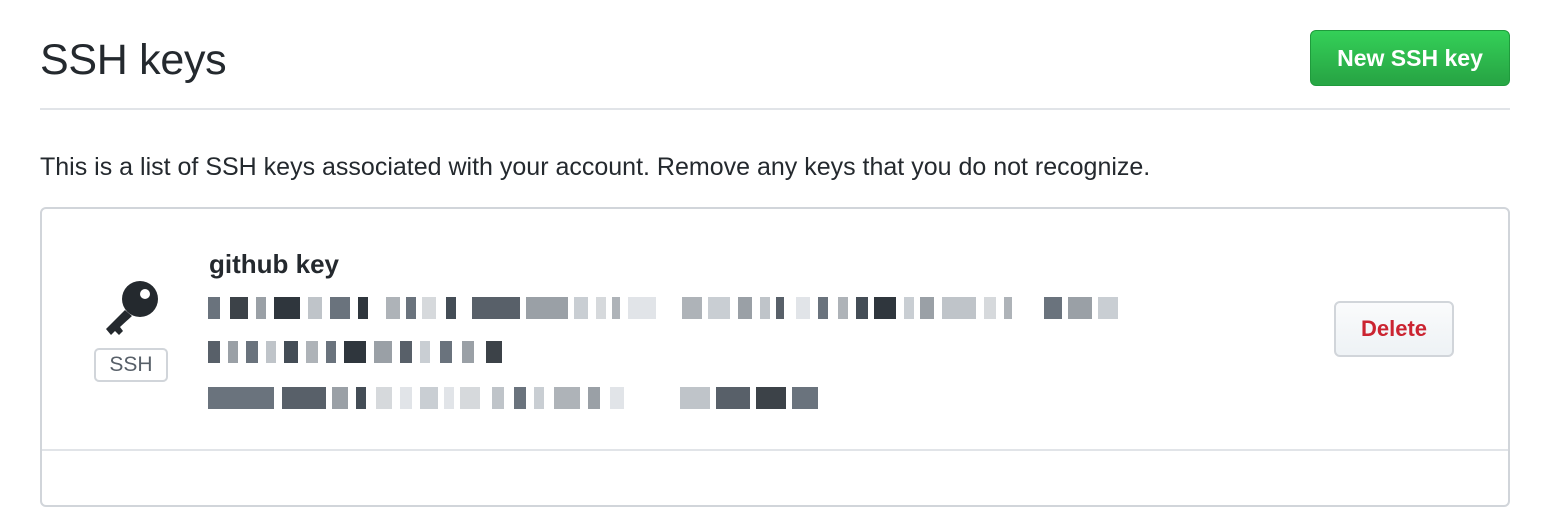  I want to click on redacted-added-date, so click(358, 352).